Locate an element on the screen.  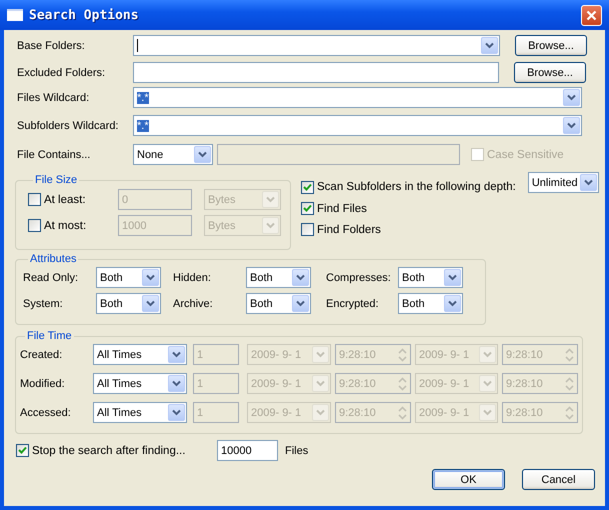
checkbox-label: Find Files is located at coordinates (342, 208).